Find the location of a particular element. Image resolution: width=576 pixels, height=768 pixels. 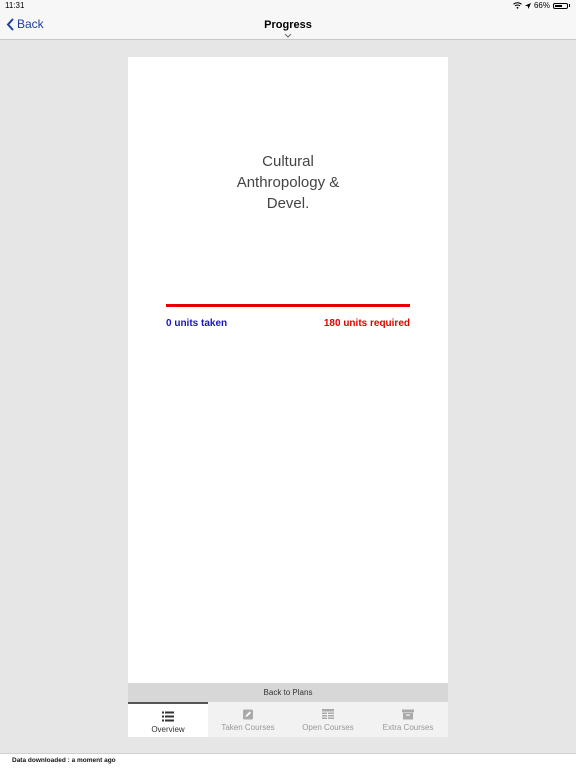

battery-icon is located at coordinates (560, 5).